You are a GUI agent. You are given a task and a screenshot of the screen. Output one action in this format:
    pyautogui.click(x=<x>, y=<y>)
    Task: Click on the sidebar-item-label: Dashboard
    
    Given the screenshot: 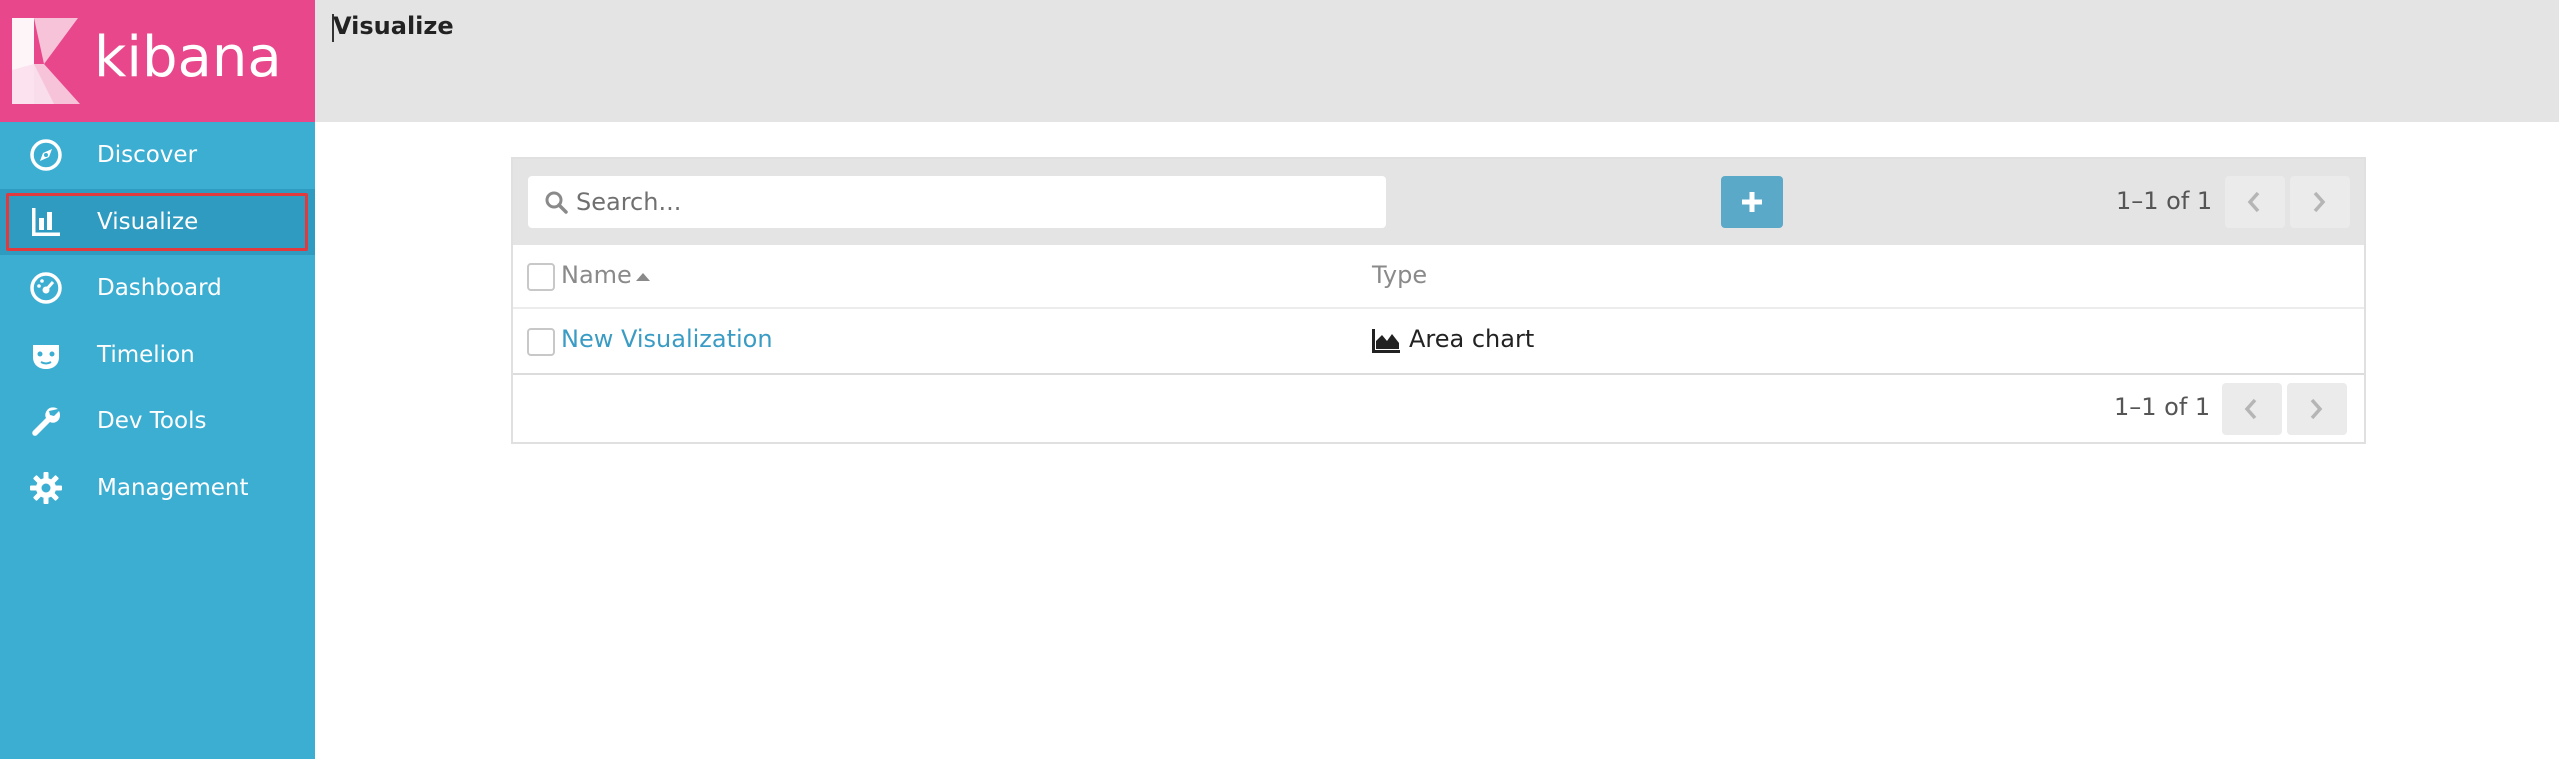 What is the action you would take?
    pyautogui.click(x=159, y=288)
    